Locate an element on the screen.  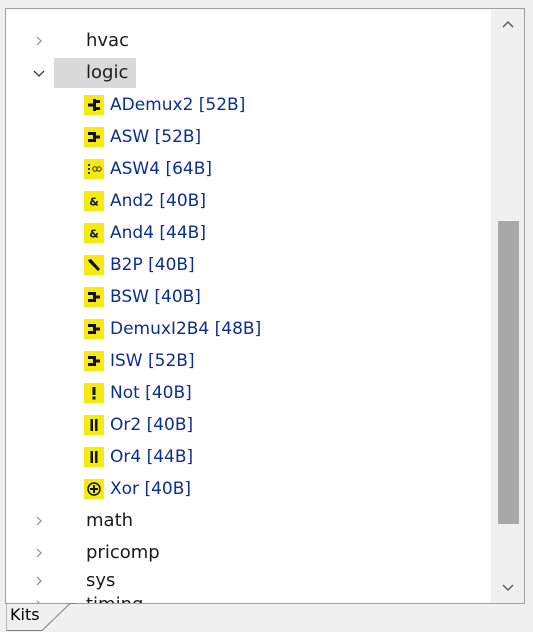
tree-item-not: Not [40B] is located at coordinates (248, 393).